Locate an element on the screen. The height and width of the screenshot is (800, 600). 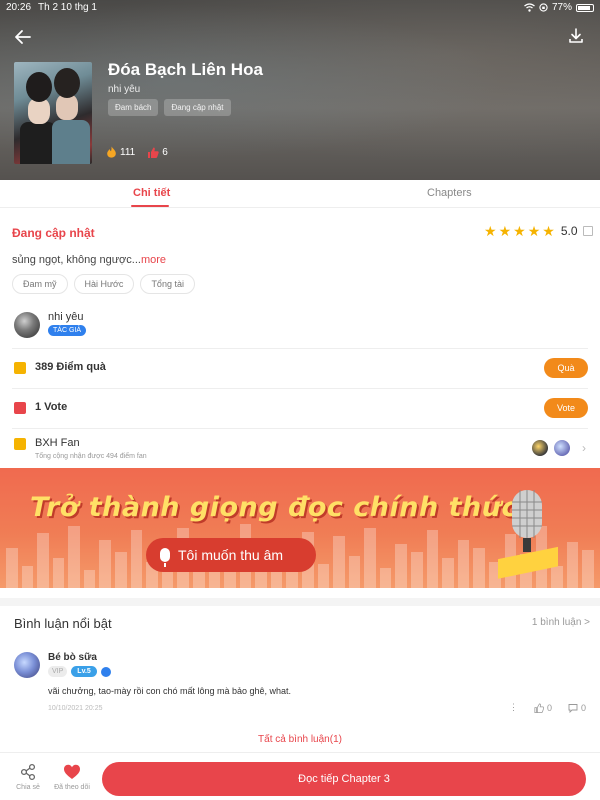
microphone-icon is located at coordinates (165, 557).